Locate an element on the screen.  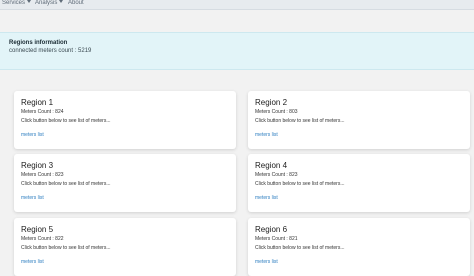
region-title: Region 4 is located at coordinates (271, 165).